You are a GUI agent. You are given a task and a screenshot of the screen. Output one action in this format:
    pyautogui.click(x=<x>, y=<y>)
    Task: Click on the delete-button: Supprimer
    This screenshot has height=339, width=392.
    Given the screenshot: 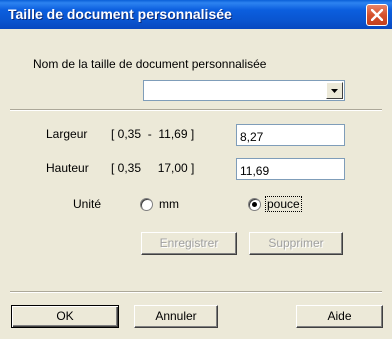 What is the action you would take?
    pyautogui.click(x=296, y=243)
    